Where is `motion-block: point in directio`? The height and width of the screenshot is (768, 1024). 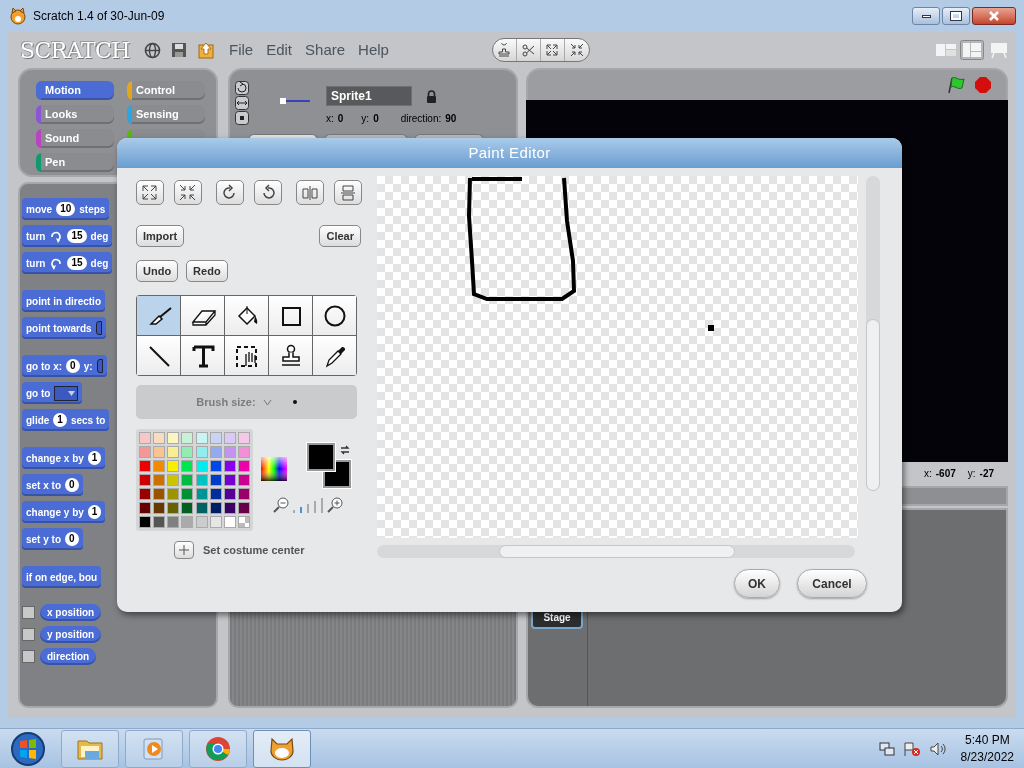 motion-block: point in directio is located at coordinates (63, 301).